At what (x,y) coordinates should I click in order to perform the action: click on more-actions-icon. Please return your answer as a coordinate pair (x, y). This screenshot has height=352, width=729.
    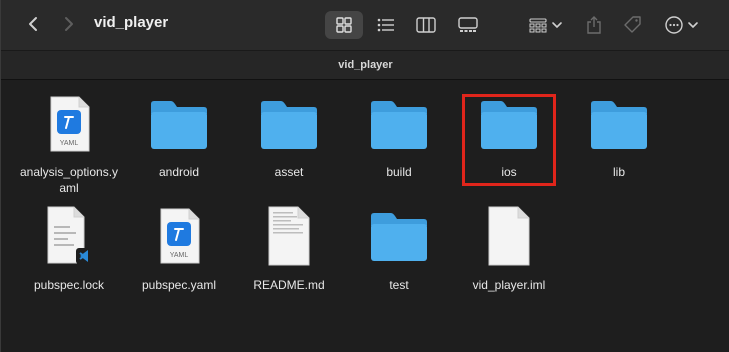
    Looking at the image, I should click on (682, 25).